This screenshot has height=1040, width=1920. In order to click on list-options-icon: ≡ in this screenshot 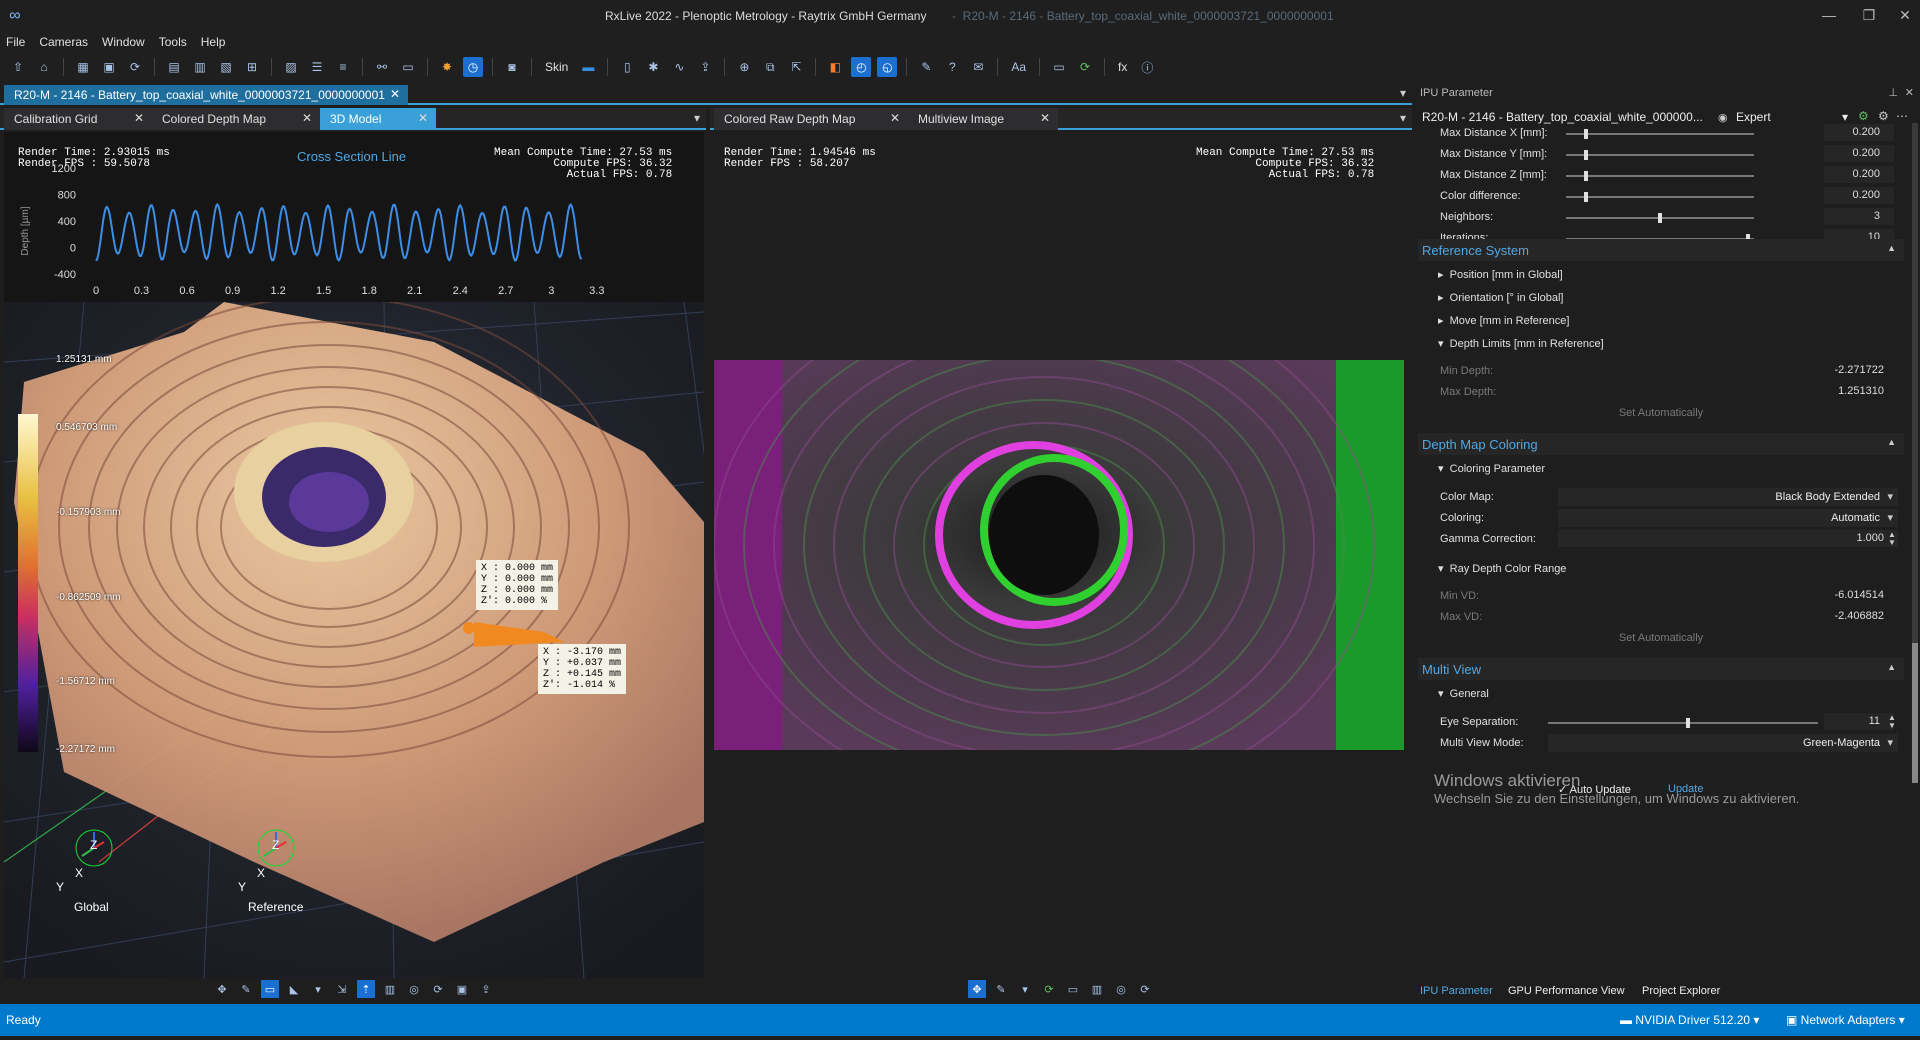, I will do `click(343, 67)`.